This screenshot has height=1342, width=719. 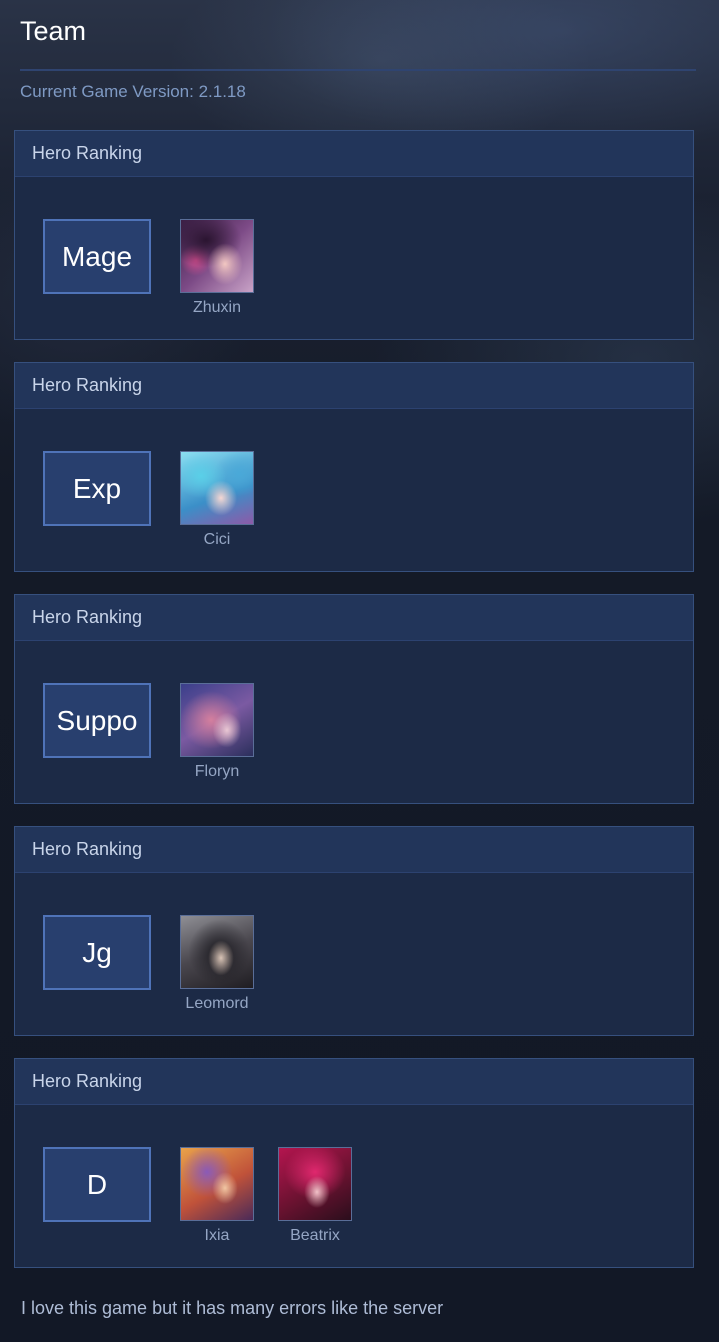 I want to click on hero-item-ixia: Ixia, so click(x=217, y=1196).